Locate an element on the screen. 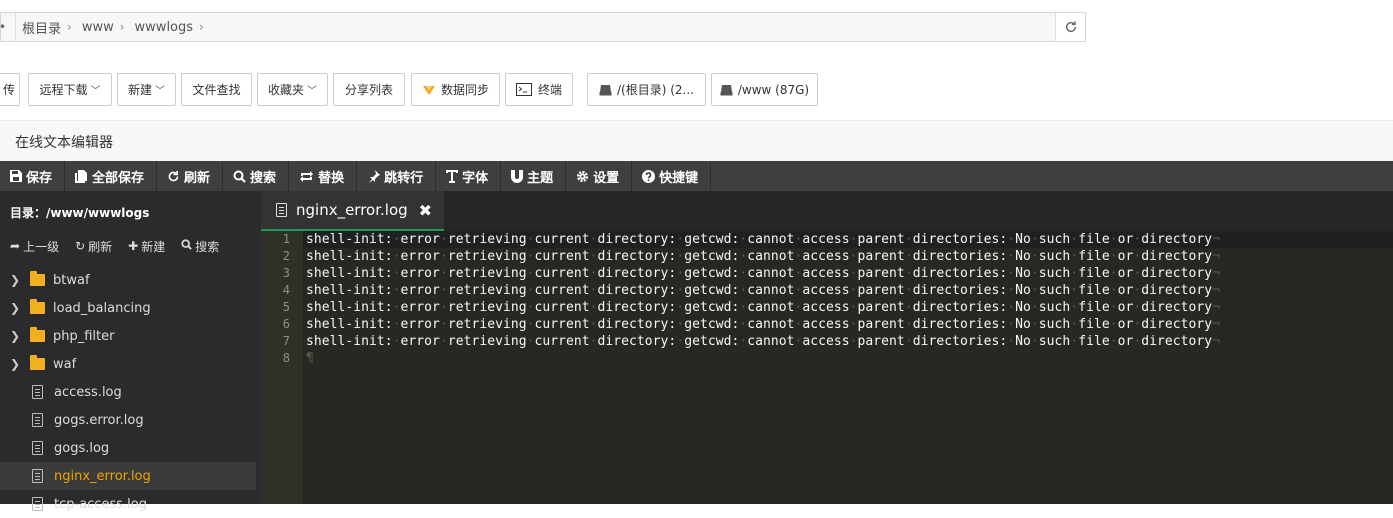 This screenshot has height=518, width=1393. path-refresh-button is located at coordinates (1070, 27).